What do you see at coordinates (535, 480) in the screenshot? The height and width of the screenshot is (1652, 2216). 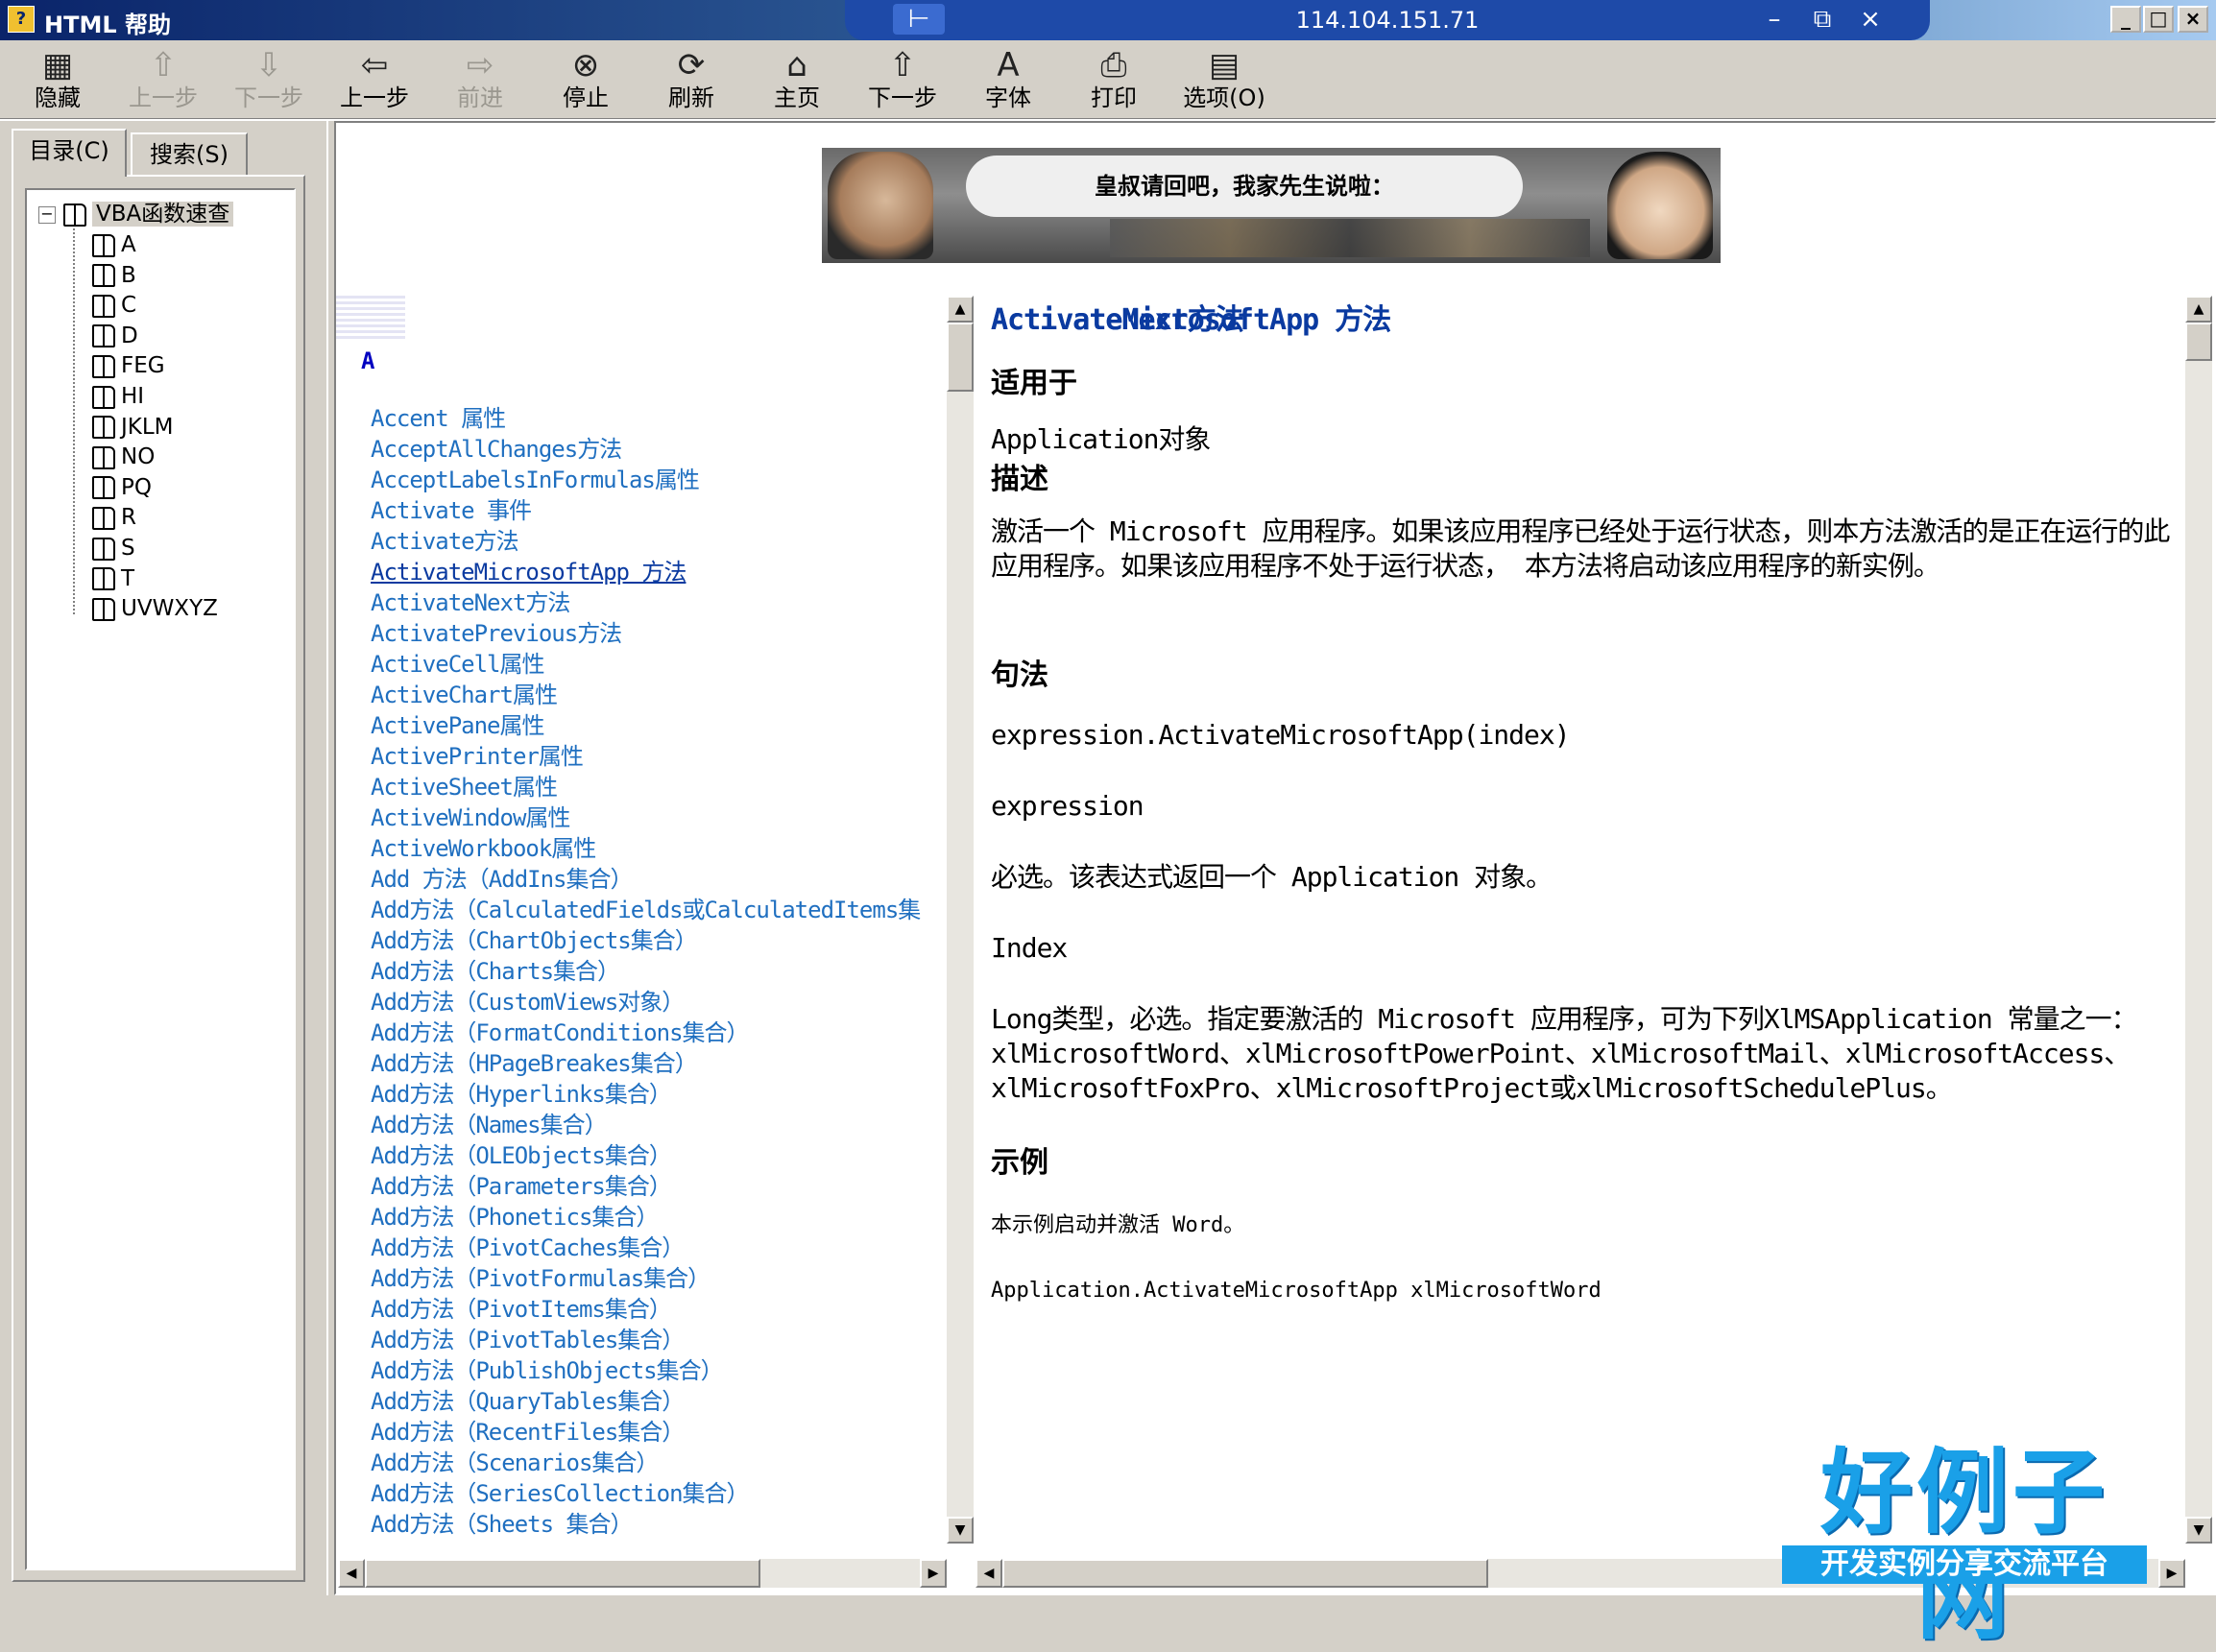 I see `index-link: AcceptLabelsInFormulas属性` at bounding box center [535, 480].